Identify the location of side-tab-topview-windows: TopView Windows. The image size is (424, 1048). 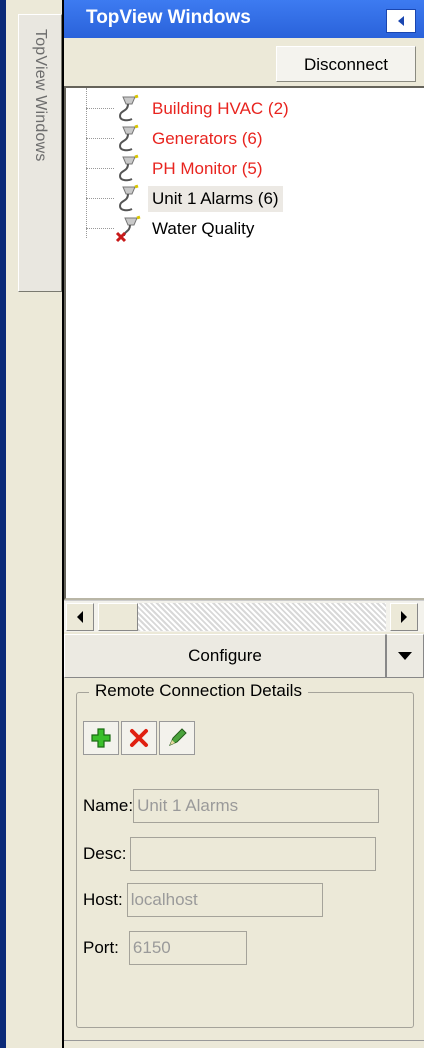
(40, 153).